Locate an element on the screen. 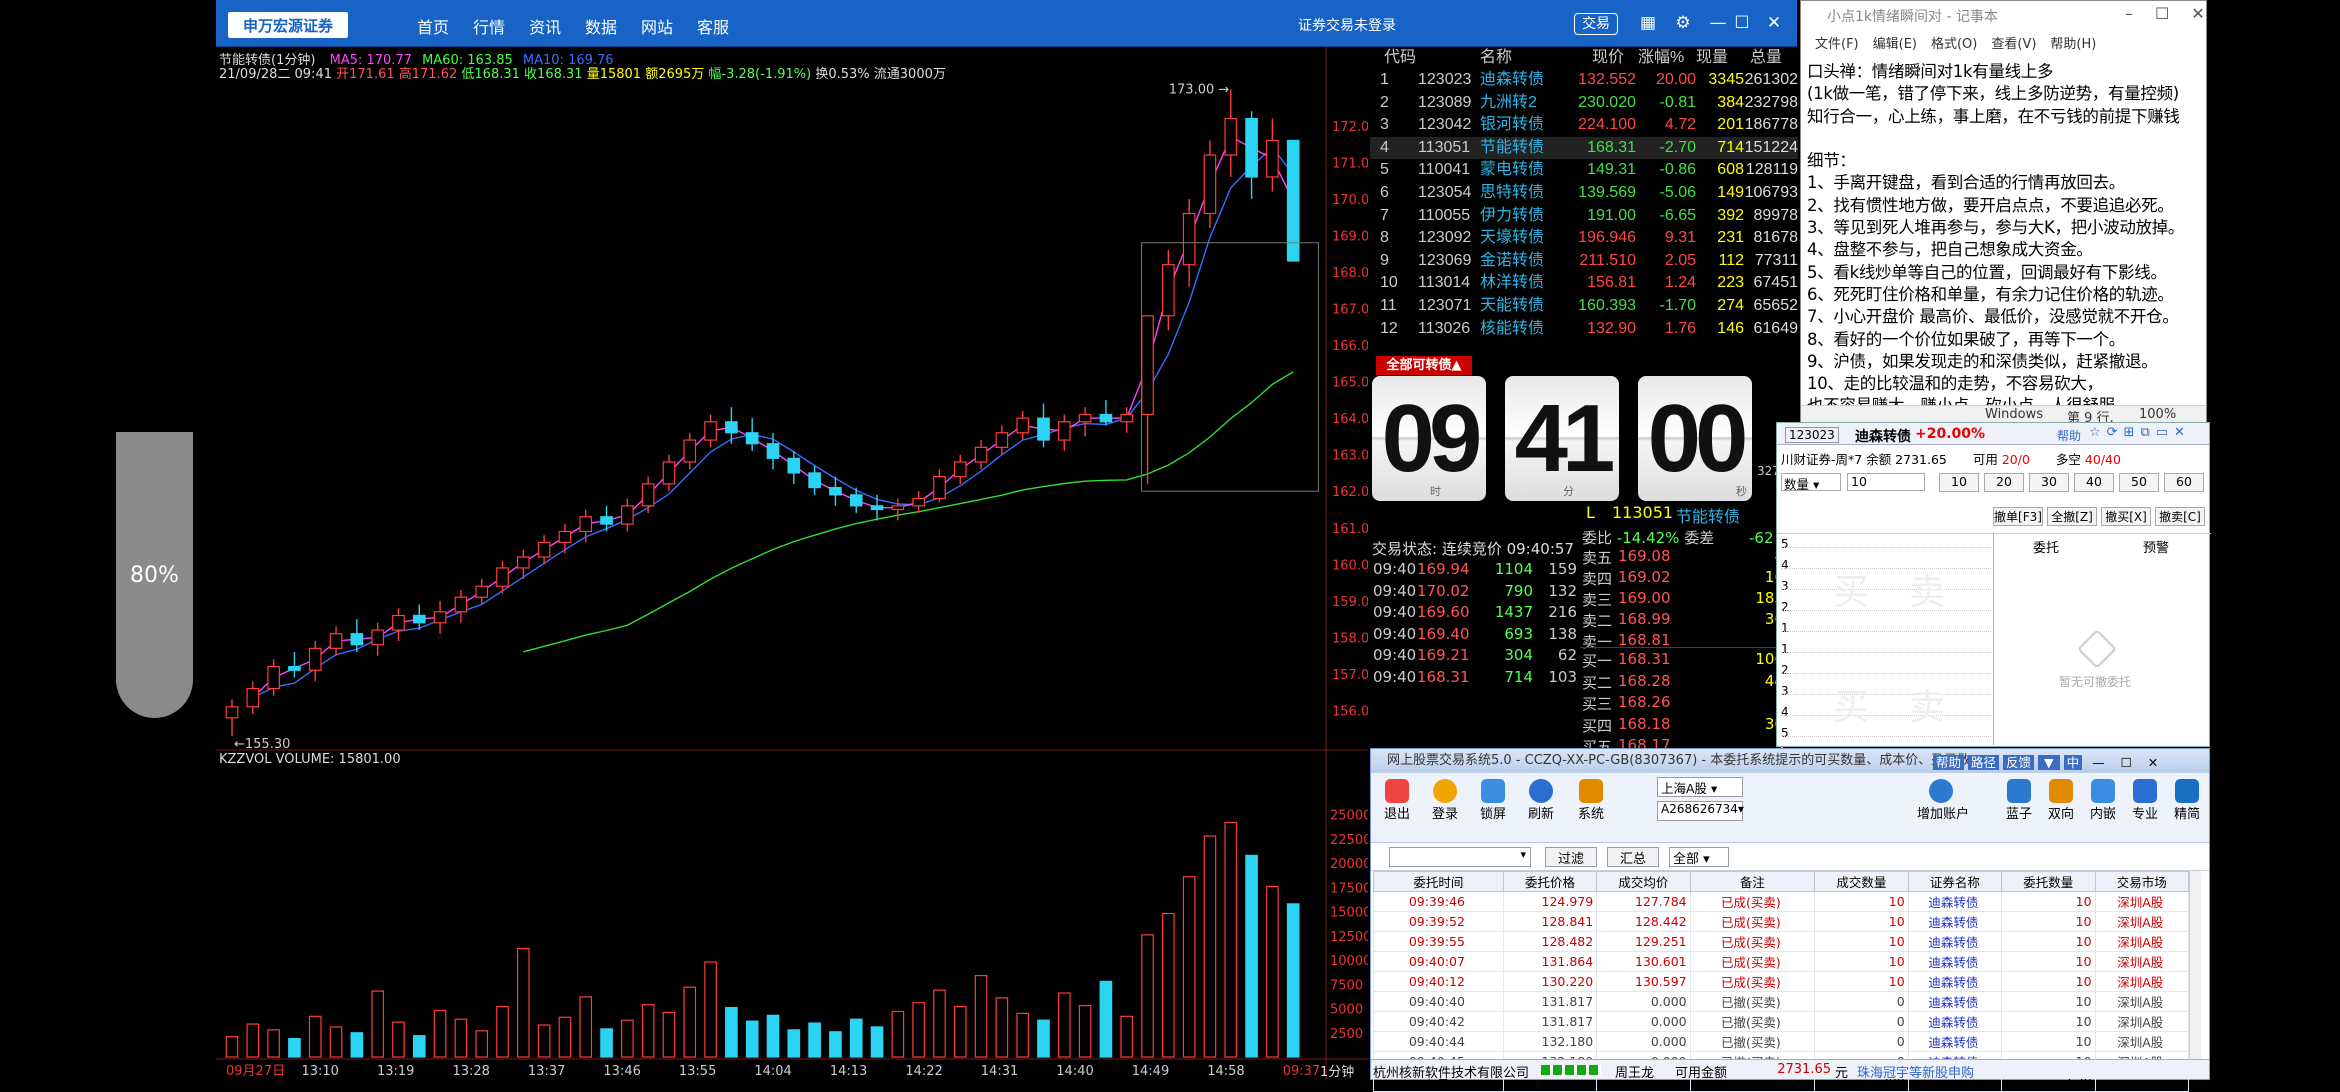  table-row: 09:40:07 131.864 130.601 已成(买卖) 10 迪森转债 10 深圳A股 is located at coordinates (1781, 961).